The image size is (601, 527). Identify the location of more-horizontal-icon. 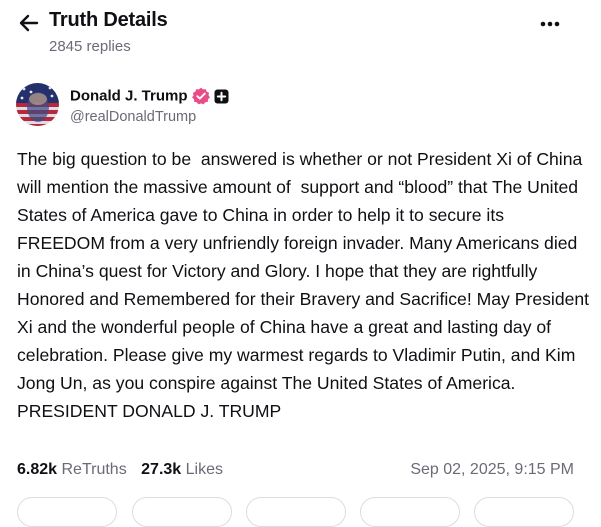
(550, 24).